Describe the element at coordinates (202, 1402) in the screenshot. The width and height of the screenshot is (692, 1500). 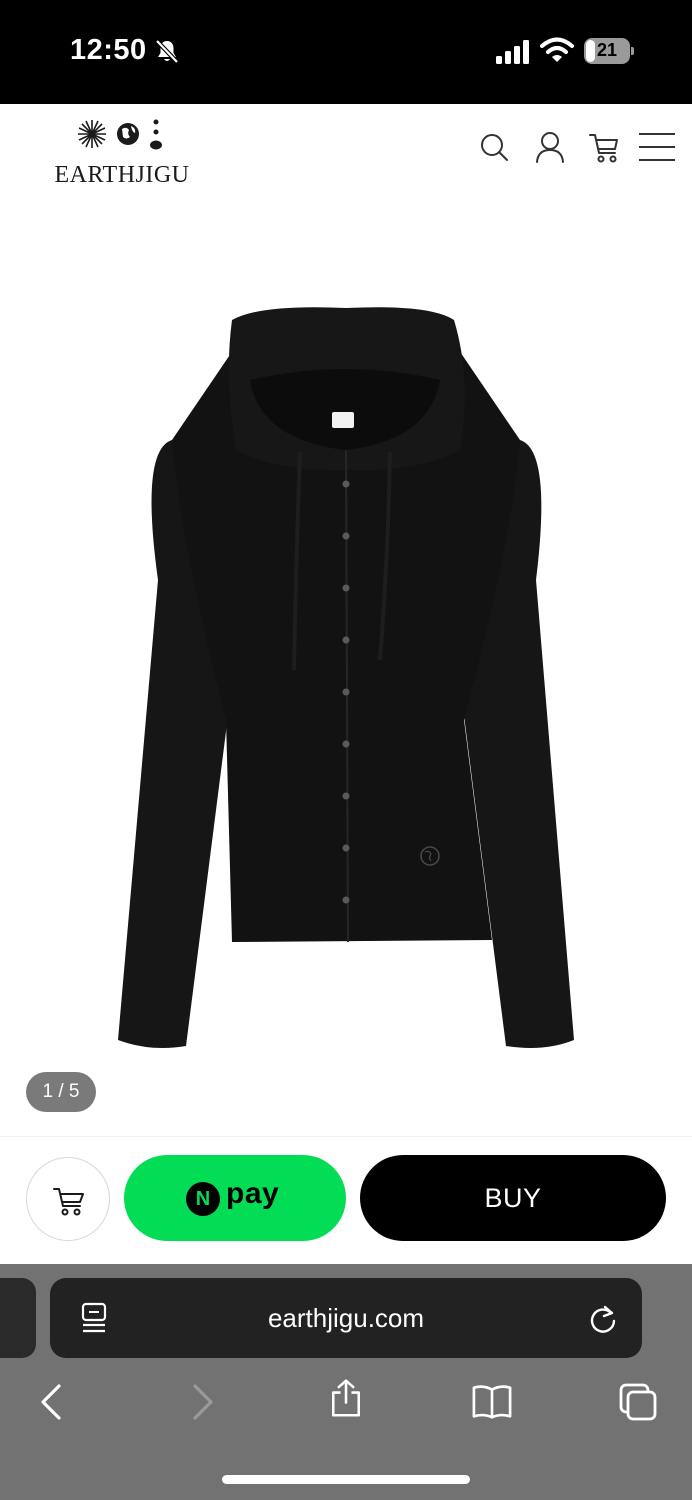
I see `forward-icon` at that location.